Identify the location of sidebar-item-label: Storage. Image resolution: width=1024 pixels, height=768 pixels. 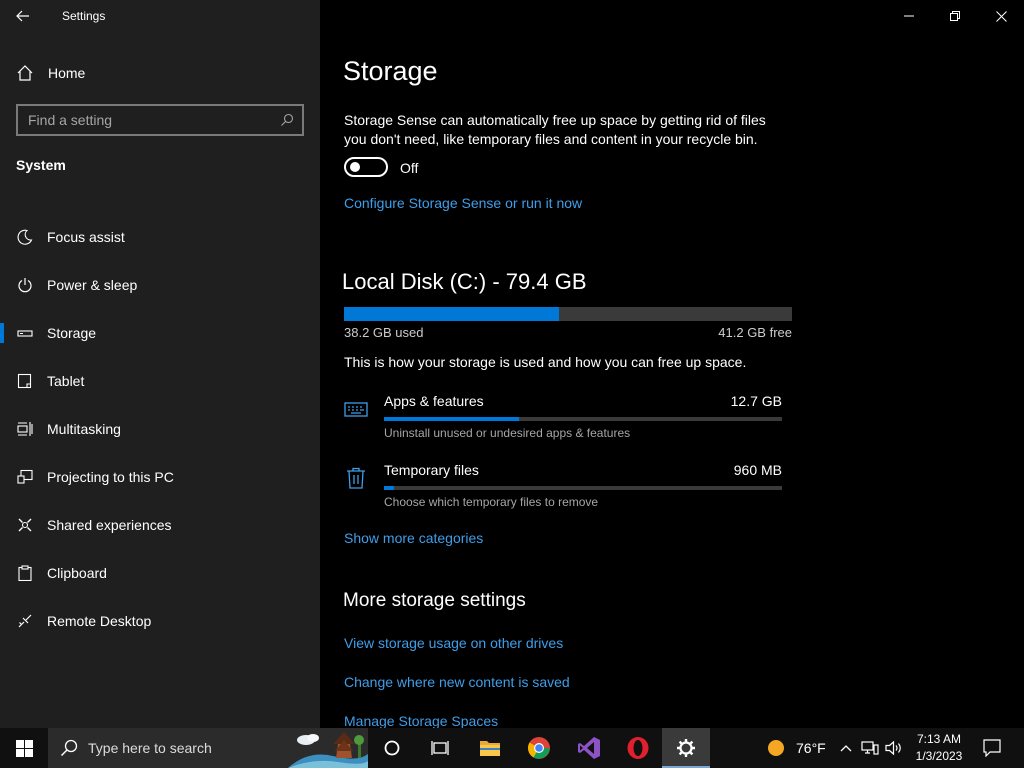
(72, 333).